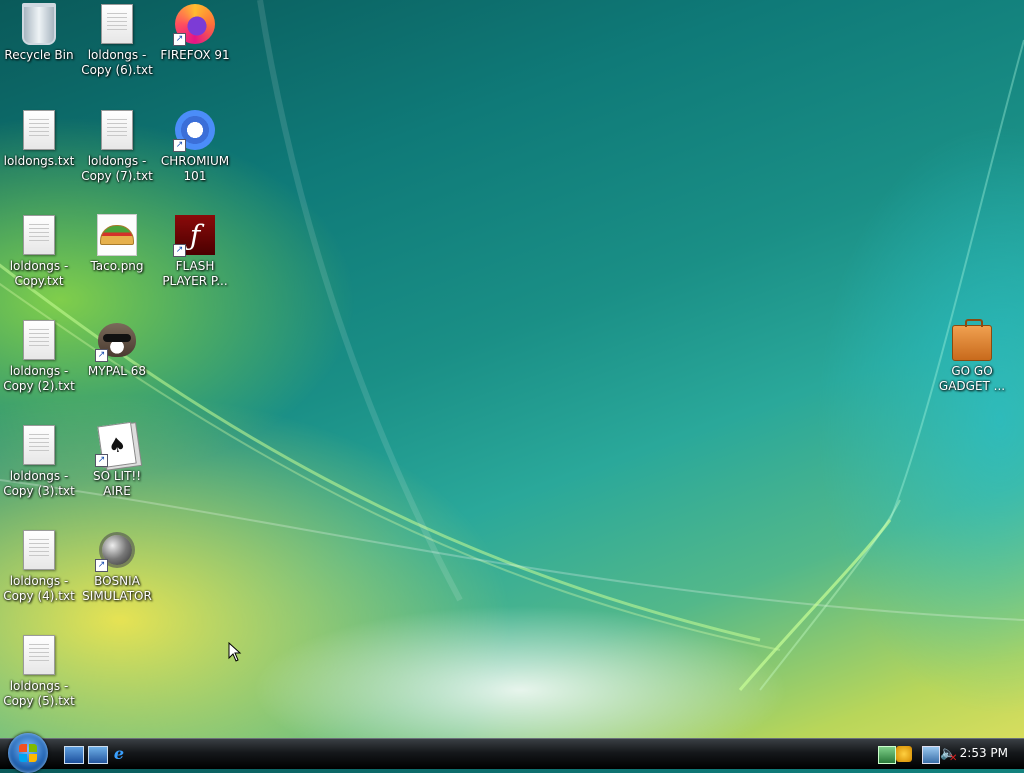 This screenshot has height=773, width=1024. I want to click on desktop-icon-label: loldongs - Copy (4).txt, so click(39, 588).